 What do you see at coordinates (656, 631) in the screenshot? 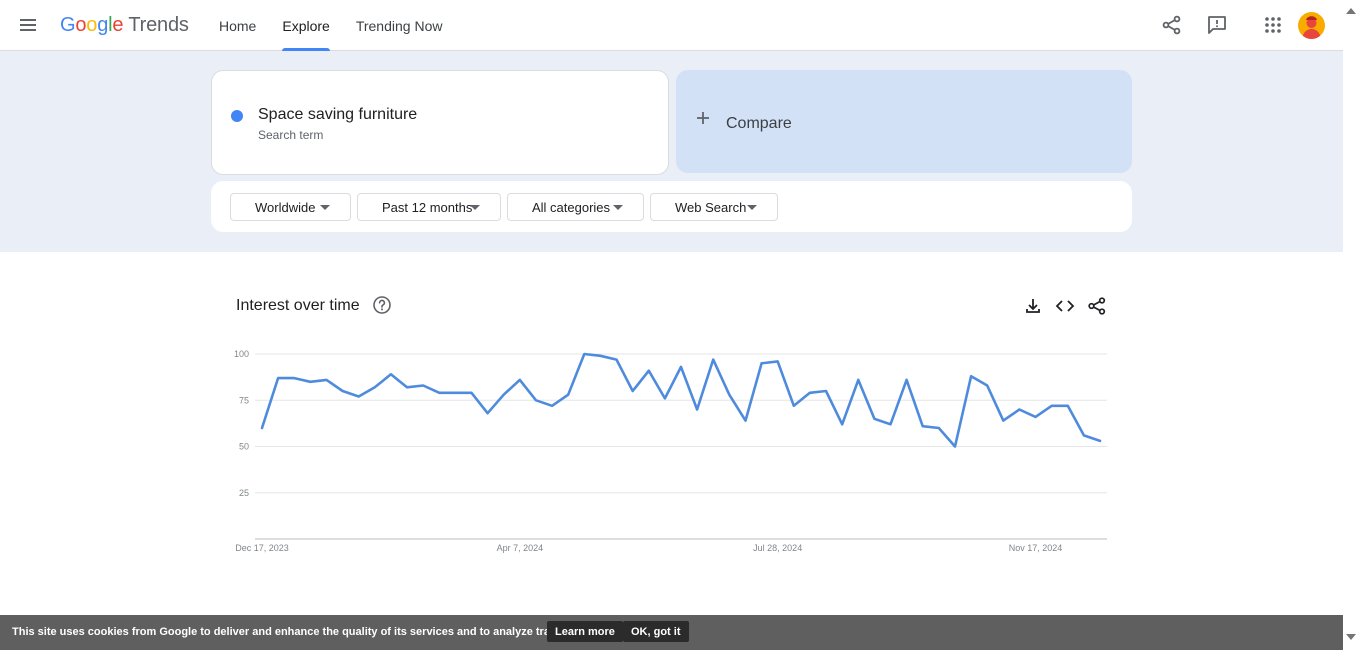
I see `ok-got-it-button: OK, got it` at bounding box center [656, 631].